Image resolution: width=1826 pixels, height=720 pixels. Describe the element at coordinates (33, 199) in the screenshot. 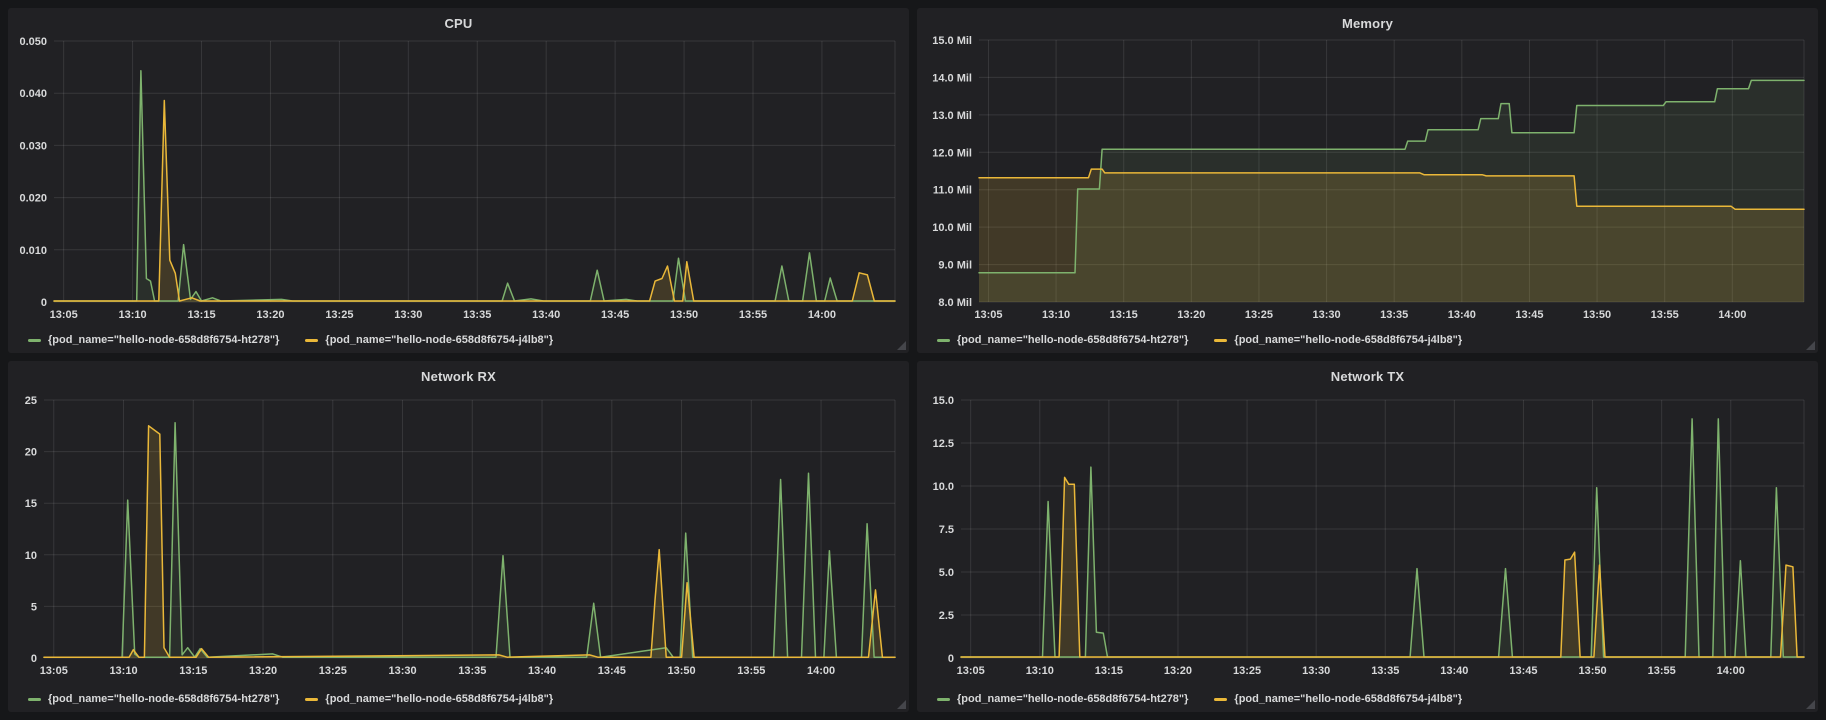

I see `svg-text: 0.020` at that location.